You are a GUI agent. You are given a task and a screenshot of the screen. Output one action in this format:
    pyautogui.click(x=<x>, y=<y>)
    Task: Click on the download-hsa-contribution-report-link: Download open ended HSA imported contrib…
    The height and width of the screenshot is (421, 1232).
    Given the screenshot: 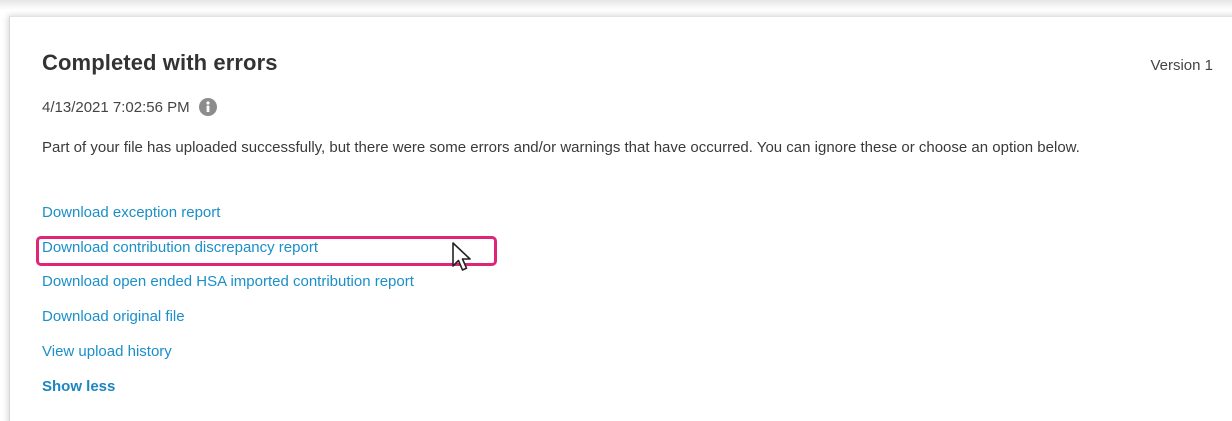 What is the action you would take?
    pyautogui.click(x=228, y=281)
    